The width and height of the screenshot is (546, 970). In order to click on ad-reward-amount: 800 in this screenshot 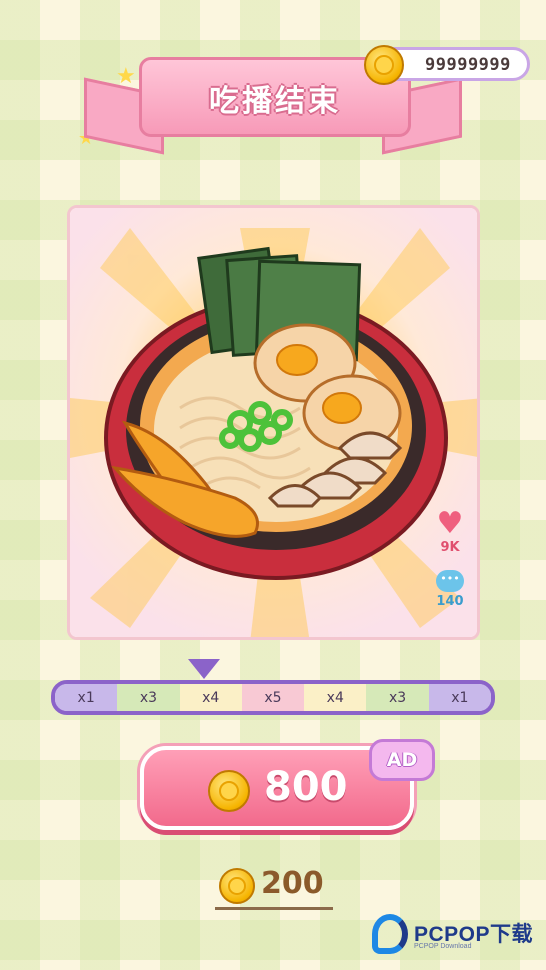, I will do `click(306, 787)`.